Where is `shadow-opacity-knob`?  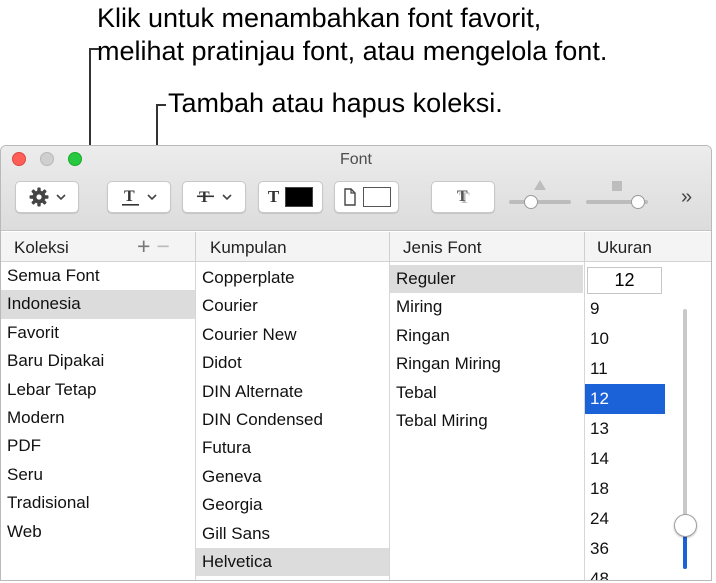 shadow-opacity-knob is located at coordinates (531, 202).